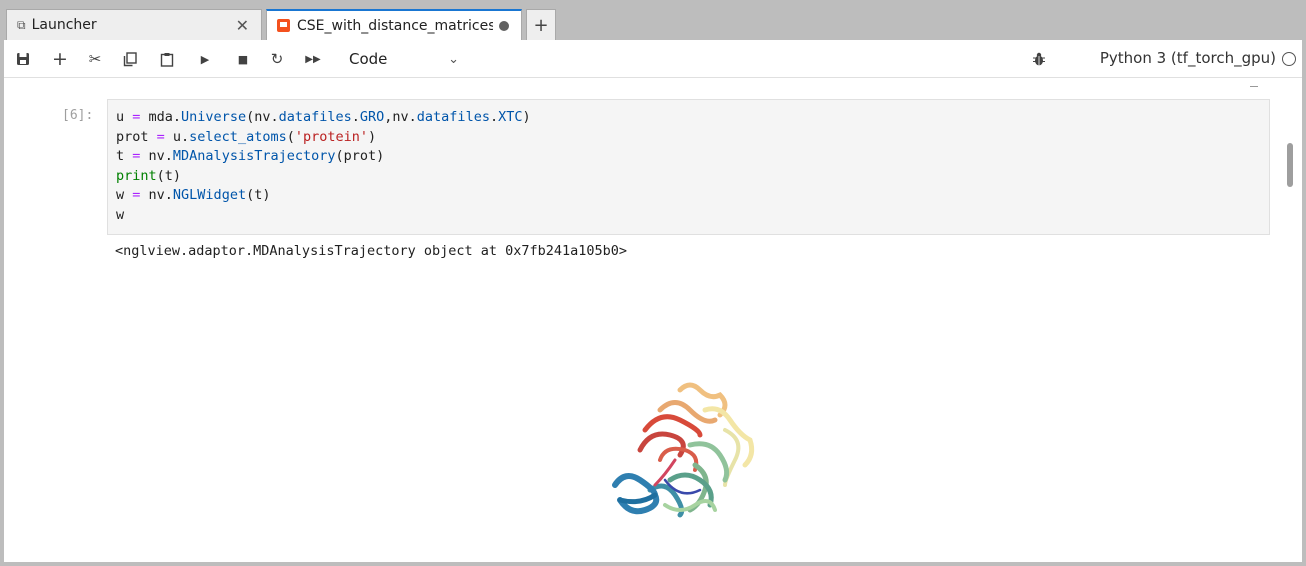 This screenshot has height=566, width=1306. What do you see at coordinates (453, 59) in the screenshot?
I see `chevron-down-icon: ⌄` at bounding box center [453, 59].